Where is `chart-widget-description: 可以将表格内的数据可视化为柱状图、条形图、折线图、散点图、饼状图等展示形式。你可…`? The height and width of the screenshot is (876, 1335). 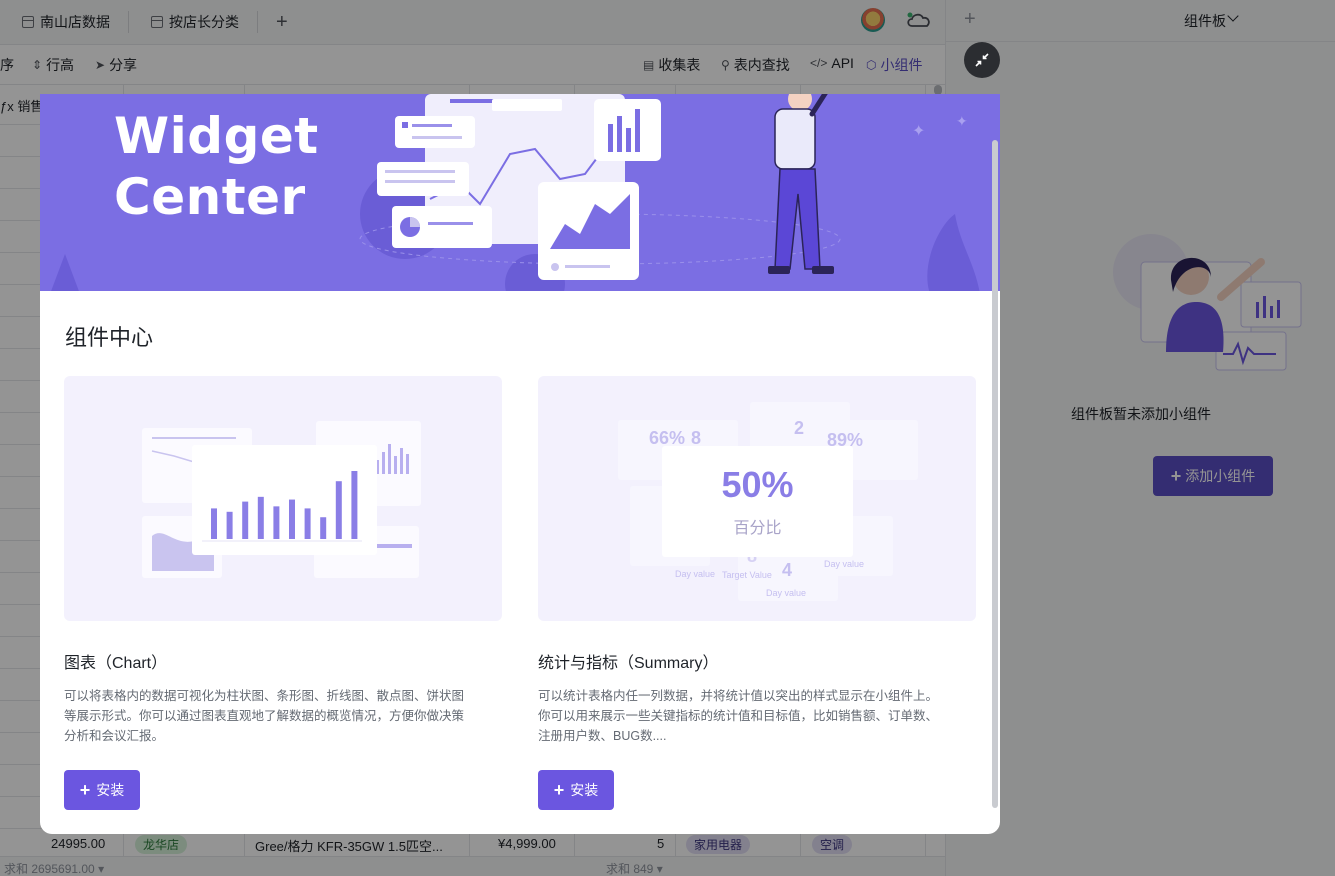
chart-widget-description: 可以将表格内的数据可视化为柱状图、条形图、折线图、散点图、饼状图等展示形式。你可… is located at coordinates (264, 716).